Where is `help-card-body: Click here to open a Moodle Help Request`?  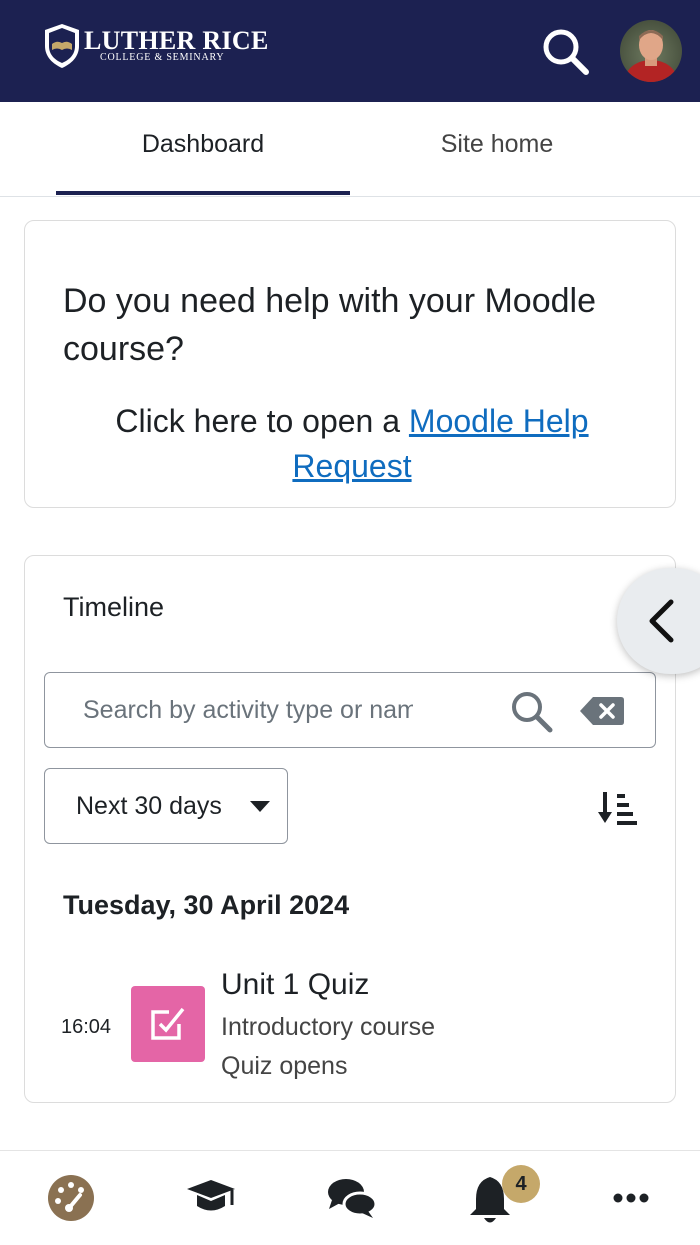
help-card-body: Click here to open a Moodle Help Request is located at coordinates (352, 444).